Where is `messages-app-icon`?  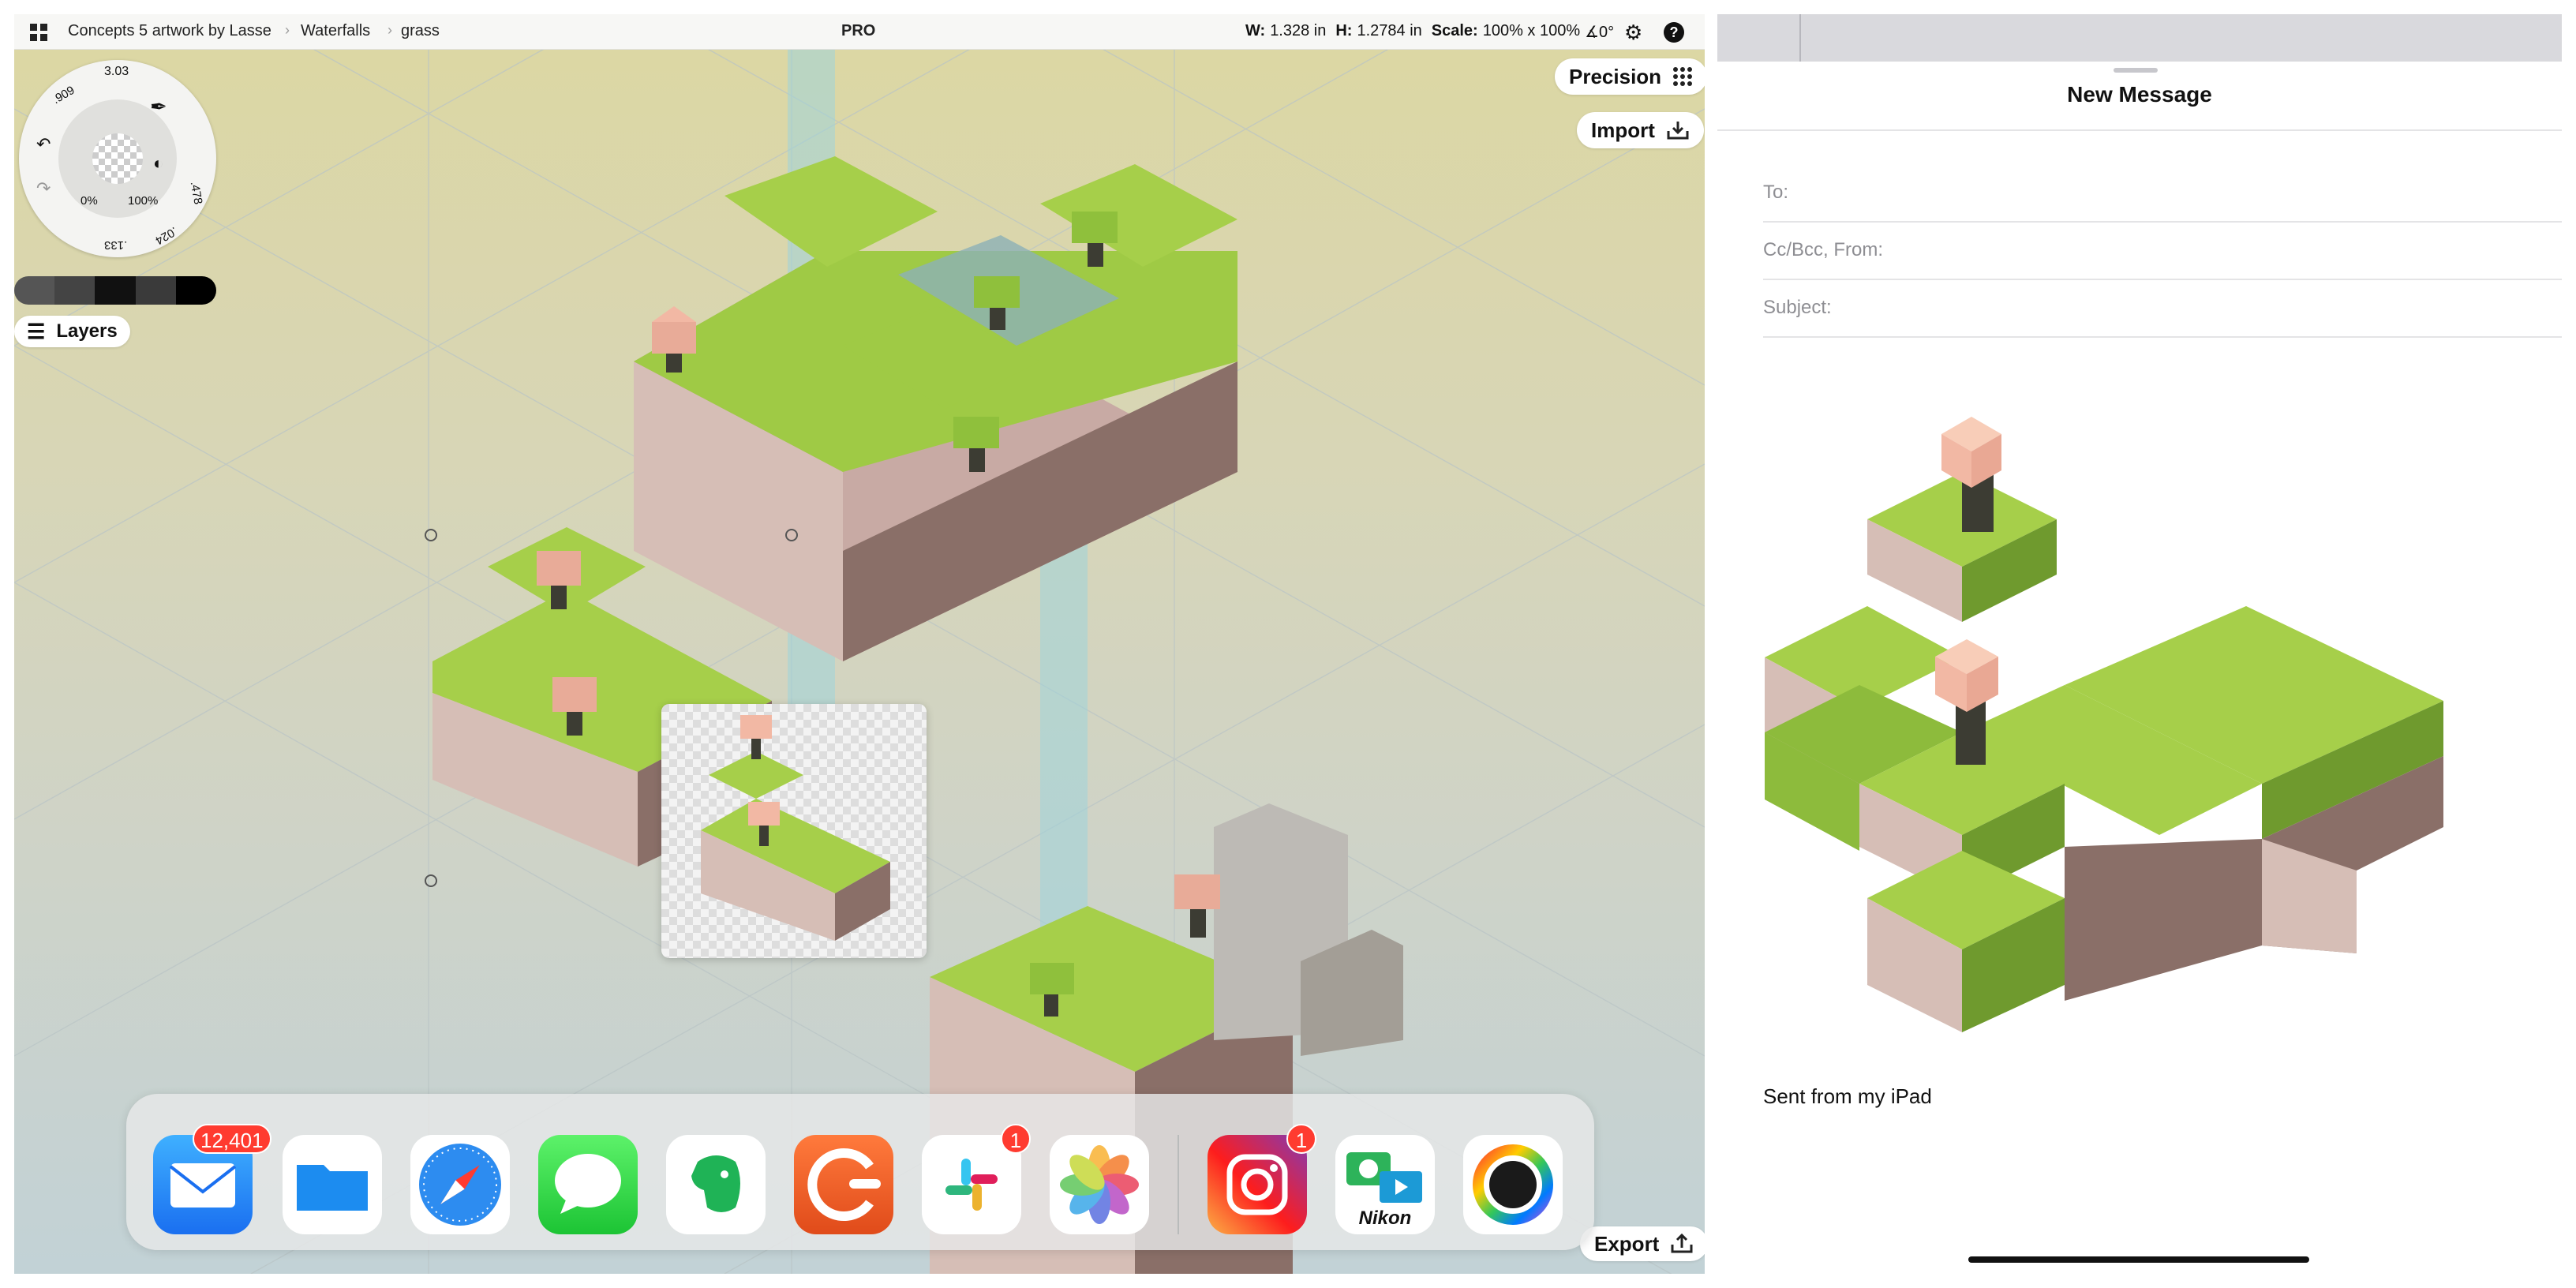
messages-app-icon is located at coordinates (588, 1184).